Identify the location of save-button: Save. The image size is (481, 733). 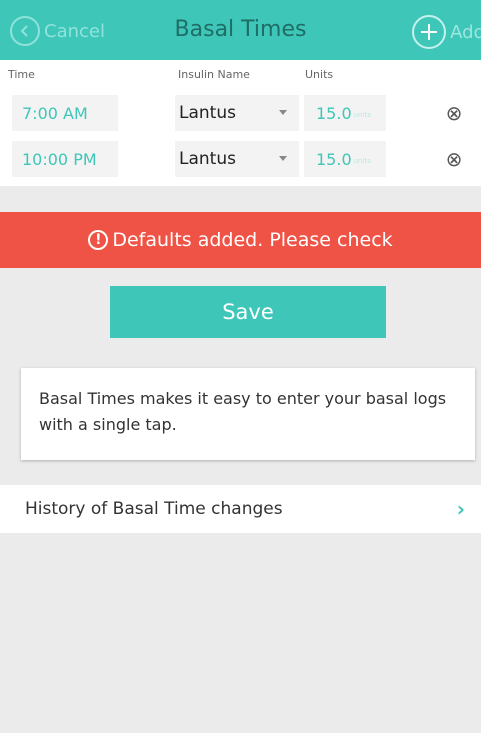
(248, 312).